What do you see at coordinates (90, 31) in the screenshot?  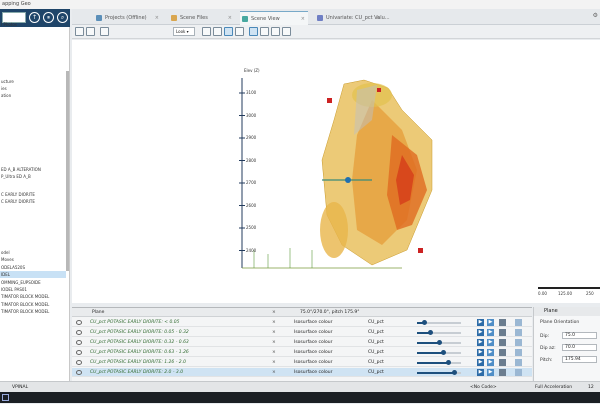 I see `layers-icon` at bounding box center [90, 31].